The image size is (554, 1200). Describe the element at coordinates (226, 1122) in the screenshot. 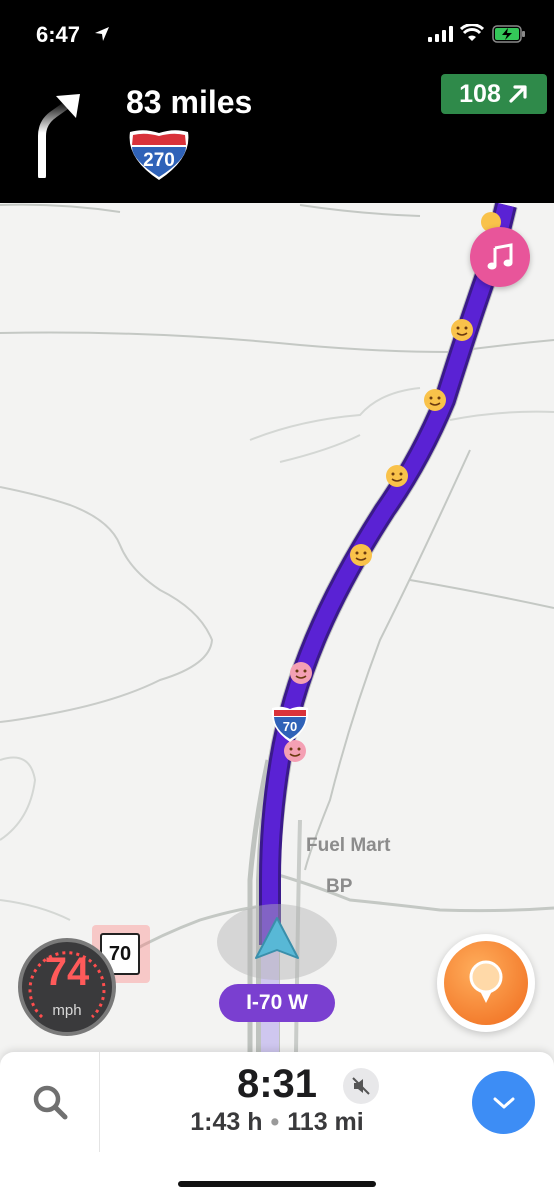

I see `trip-duration: 1:43 h` at that location.